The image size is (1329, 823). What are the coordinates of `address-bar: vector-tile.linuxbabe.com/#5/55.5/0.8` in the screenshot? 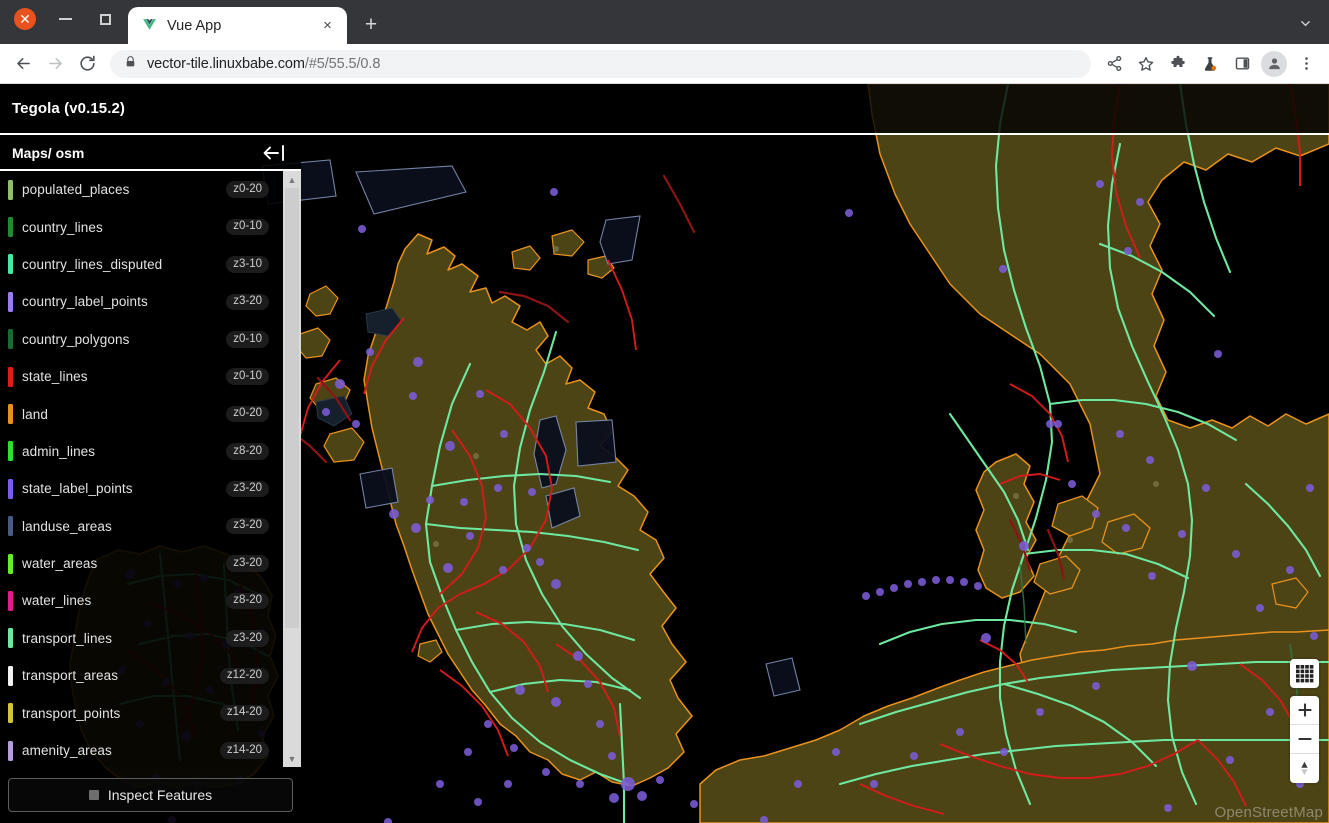 It's located at (600, 63).